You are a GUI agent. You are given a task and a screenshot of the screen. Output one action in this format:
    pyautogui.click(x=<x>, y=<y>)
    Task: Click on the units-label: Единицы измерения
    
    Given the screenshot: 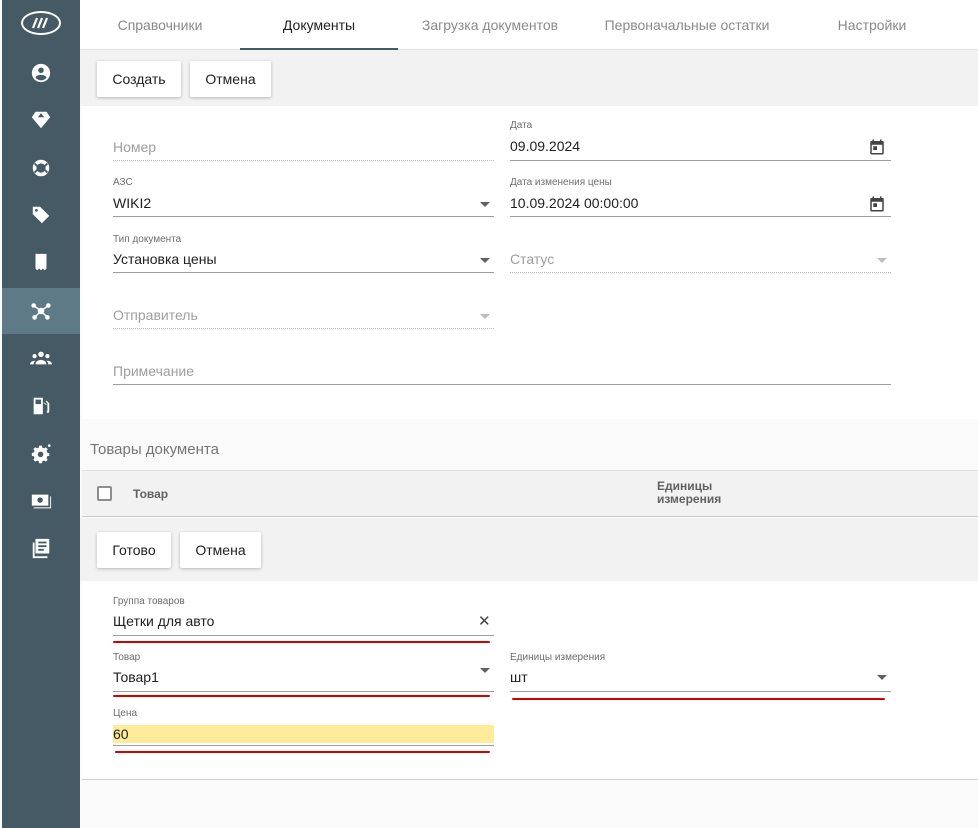 What is the action you would take?
    pyautogui.click(x=558, y=657)
    